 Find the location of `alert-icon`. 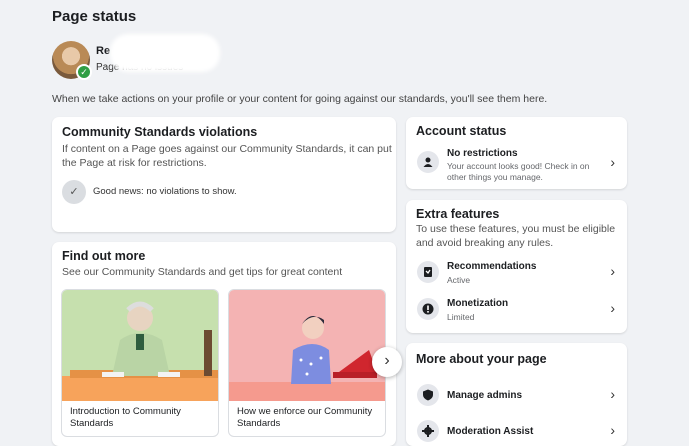

alert-icon is located at coordinates (428, 309).